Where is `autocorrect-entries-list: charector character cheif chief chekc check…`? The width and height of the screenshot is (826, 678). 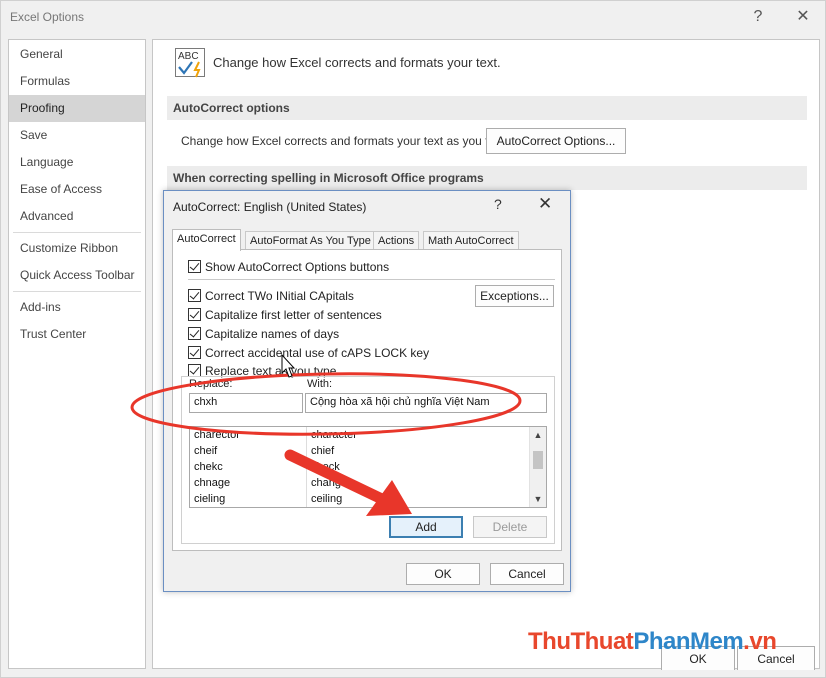
autocorrect-entries-list: charector character cheif chief chekc check… is located at coordinates (368, 467).